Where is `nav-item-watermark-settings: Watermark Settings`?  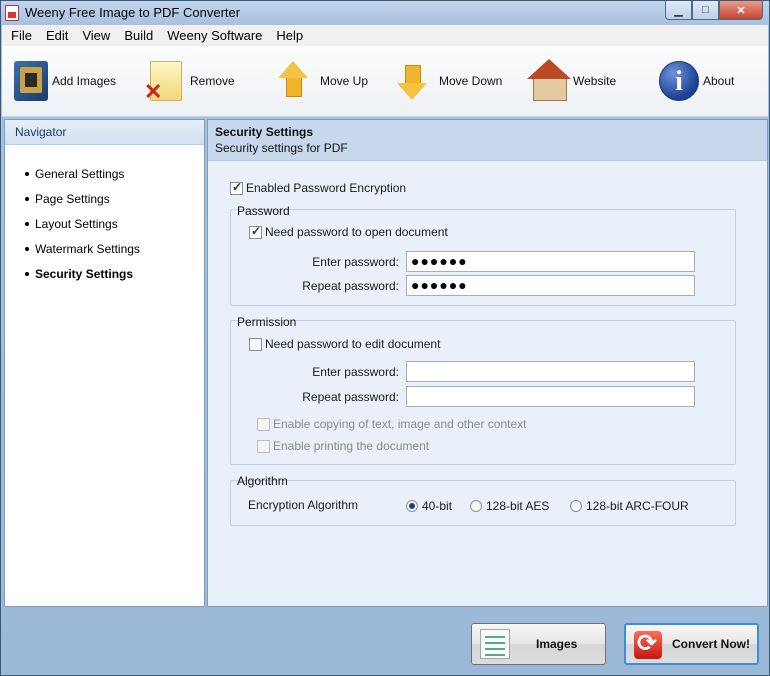 nav-item-watermark-settings: Watermark Settings is located at coordinates (114, 248).